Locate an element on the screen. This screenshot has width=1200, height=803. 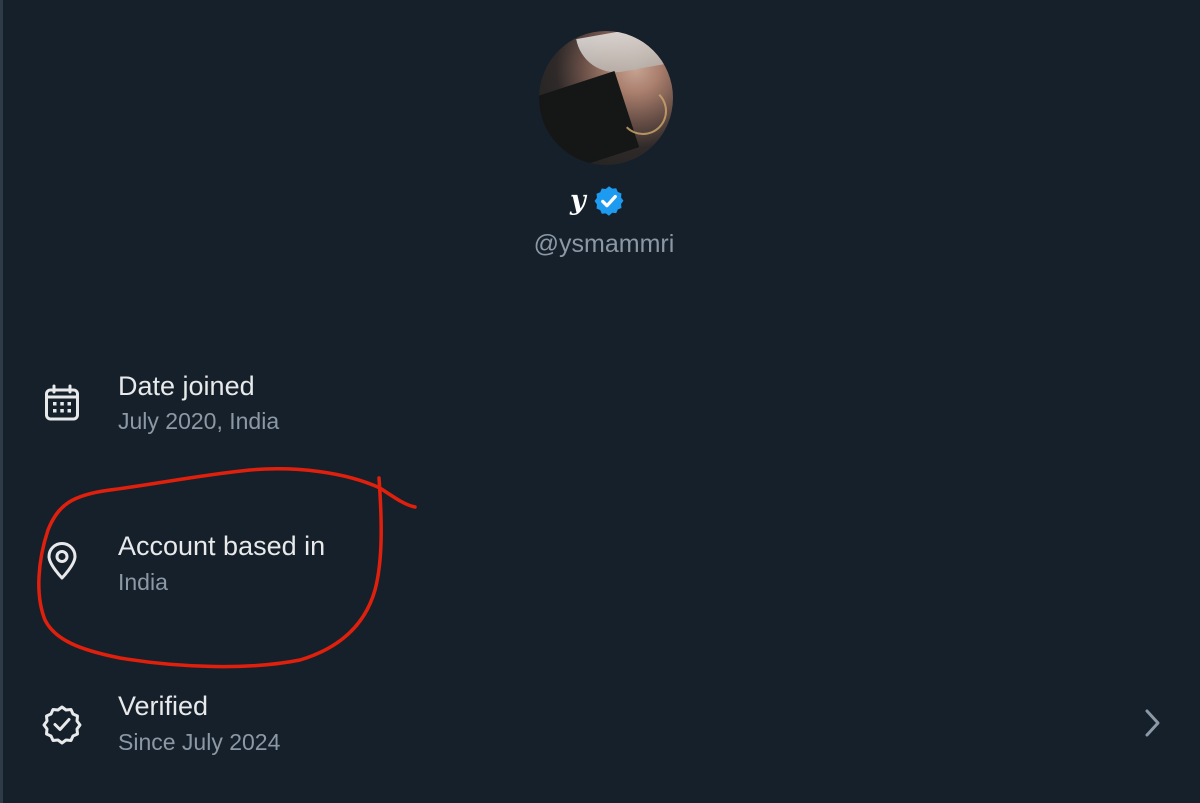
about-item-subtitle: July 2020, India is located at coordinates (199, 421).